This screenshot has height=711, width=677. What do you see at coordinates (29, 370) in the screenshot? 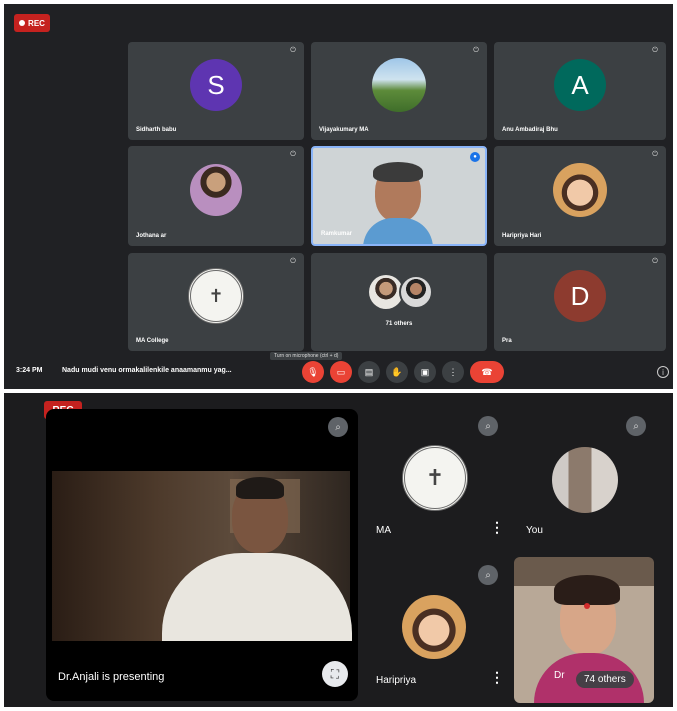
I see `meeting-time: 3:24 PM` at bounding box center [29, 370].